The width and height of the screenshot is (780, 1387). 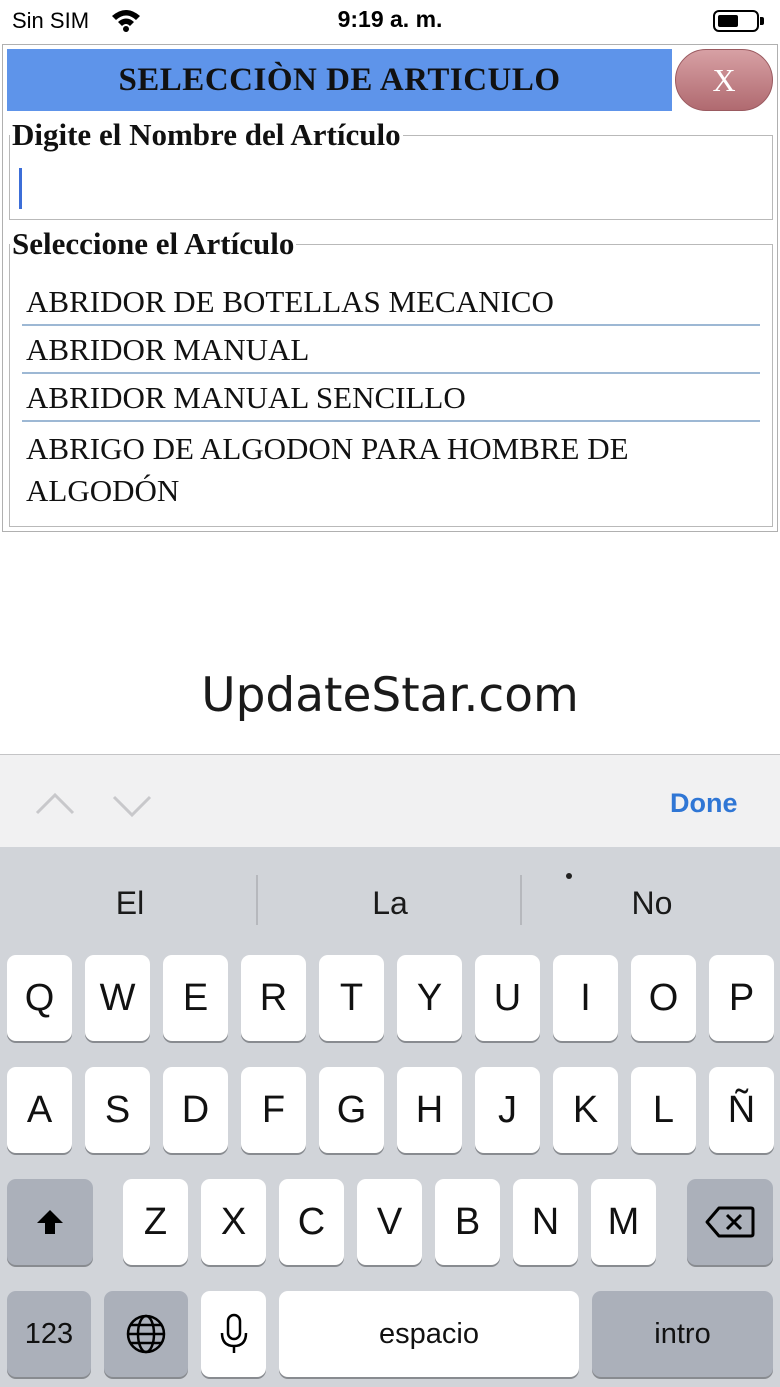 I want to click on key-v: V, so click(x=389, y=1222).